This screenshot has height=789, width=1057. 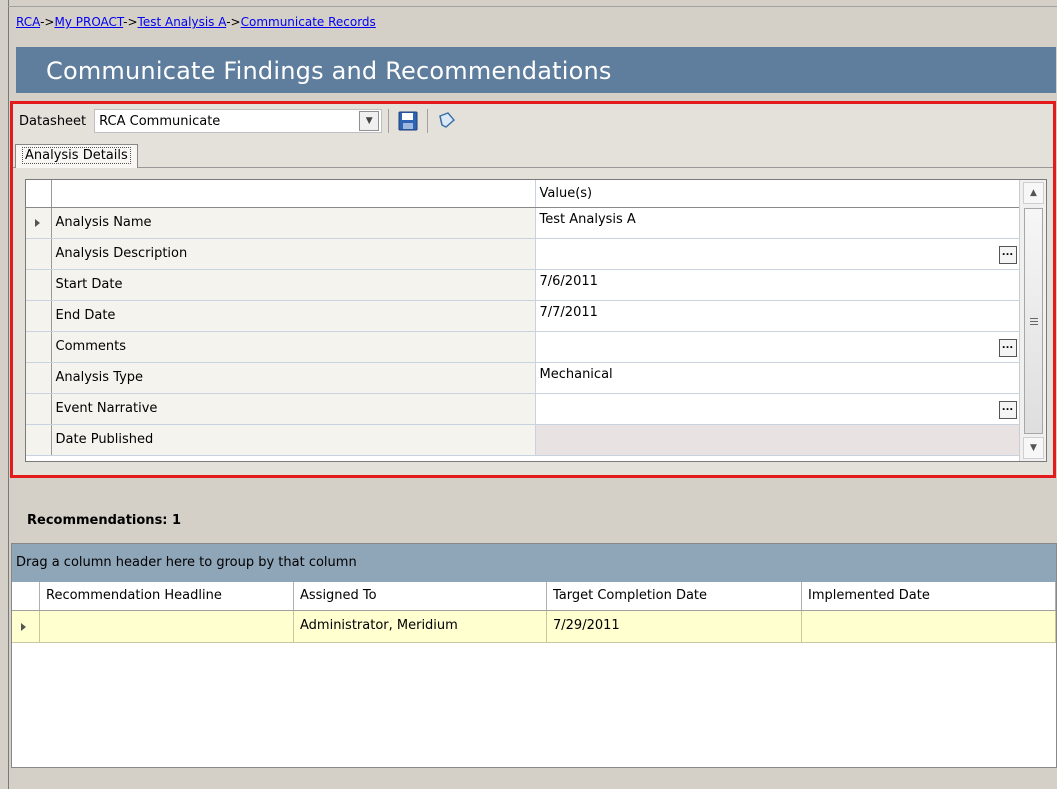 I want to click on cell-assigned-to: Administrator, Meridium, so click(x=420, y=626).